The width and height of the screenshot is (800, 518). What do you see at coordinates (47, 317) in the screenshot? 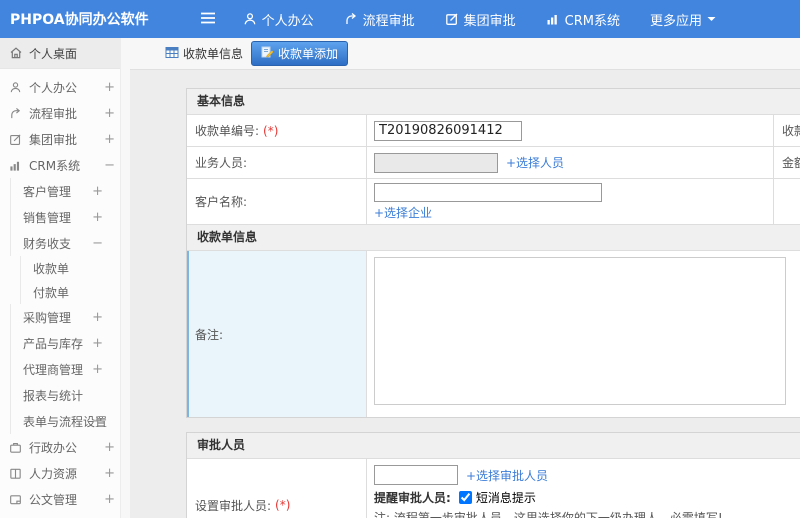
I see `sidebar-item-label: 采购管理` at bounding box center [47, 317].